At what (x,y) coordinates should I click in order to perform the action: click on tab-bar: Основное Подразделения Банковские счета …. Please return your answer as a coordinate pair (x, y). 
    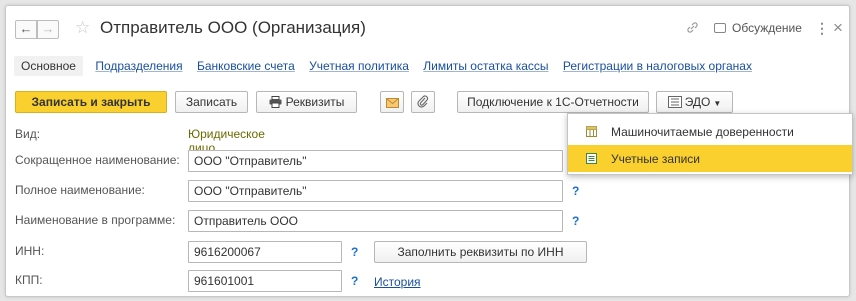
    Looking at the image, I should click on (388, 67).